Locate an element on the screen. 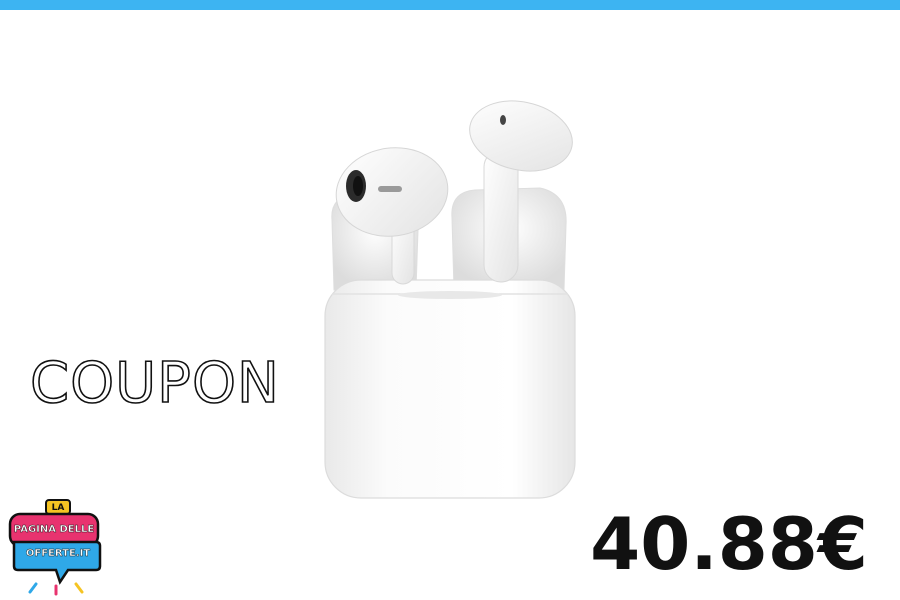 The image size is (900, 600). site-logo: LA PAGINA DELLE OFFERTE.IT is located at coordinates (54, 547).